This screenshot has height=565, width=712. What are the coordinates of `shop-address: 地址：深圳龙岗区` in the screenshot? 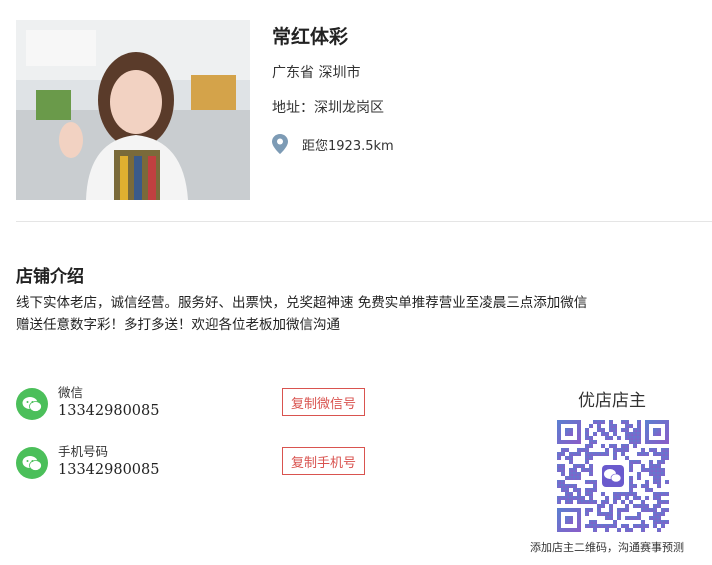 It's located at (328, 108).